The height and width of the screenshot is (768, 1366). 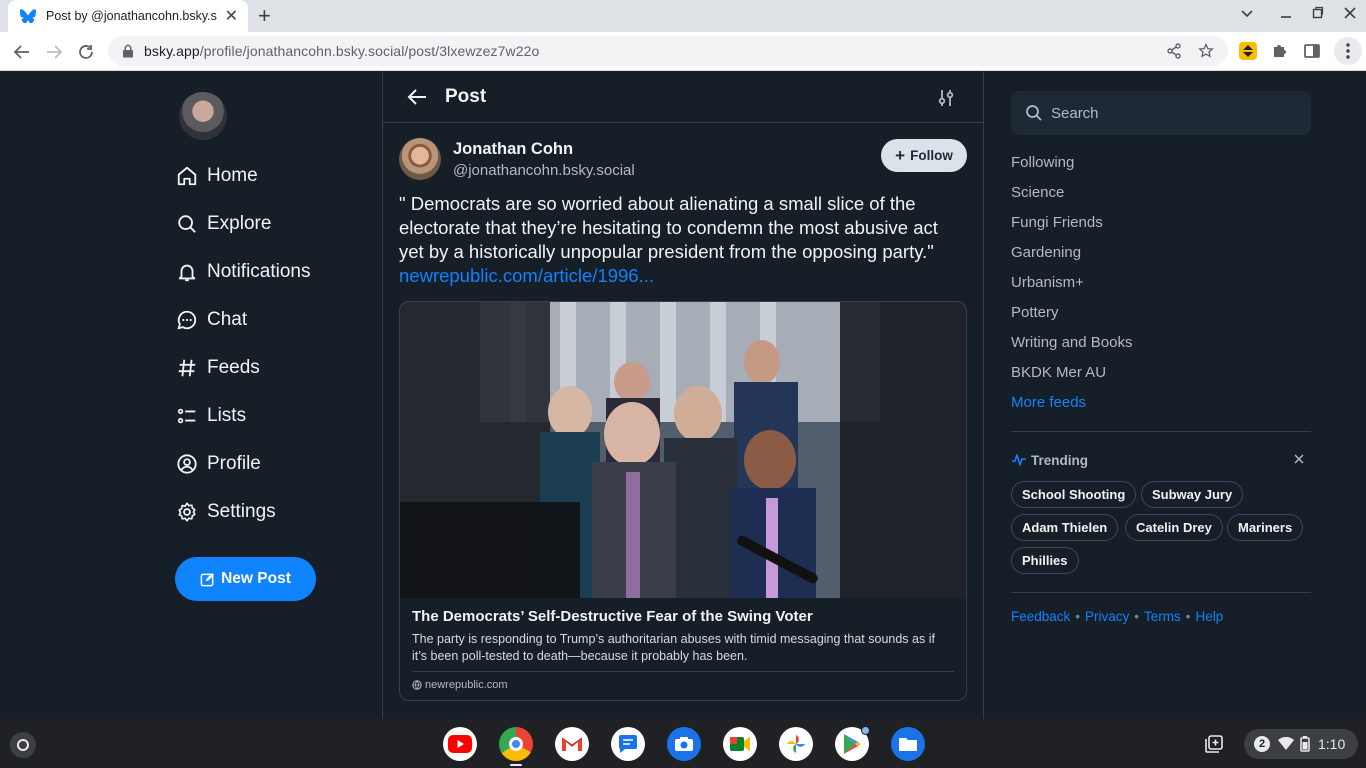 I want to click on trending-topic: Adam Thielen, so click(x=1065, y=527).